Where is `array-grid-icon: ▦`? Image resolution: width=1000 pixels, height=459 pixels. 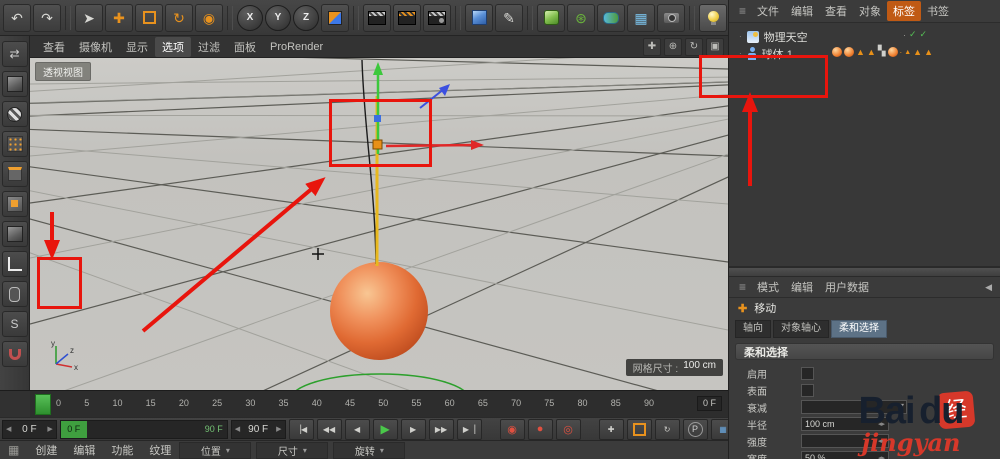
array-grid-icon: ▦ is located at coordinates (641, 17).